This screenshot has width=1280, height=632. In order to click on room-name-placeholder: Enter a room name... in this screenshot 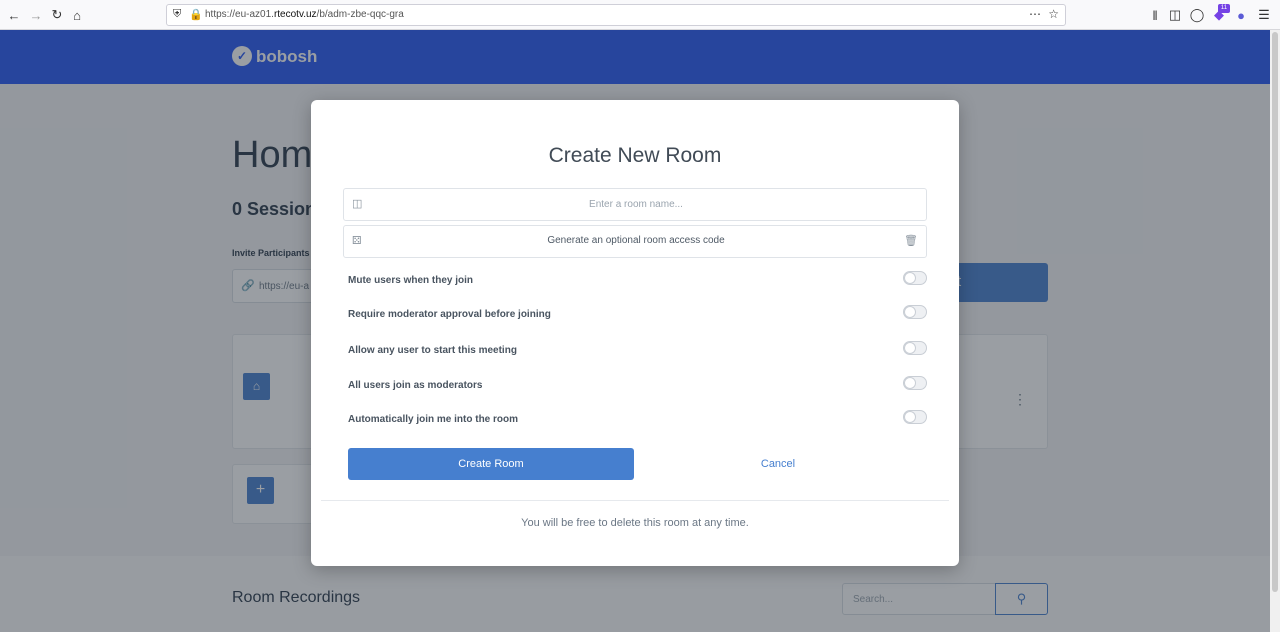, I will do `click(636, 204)`.